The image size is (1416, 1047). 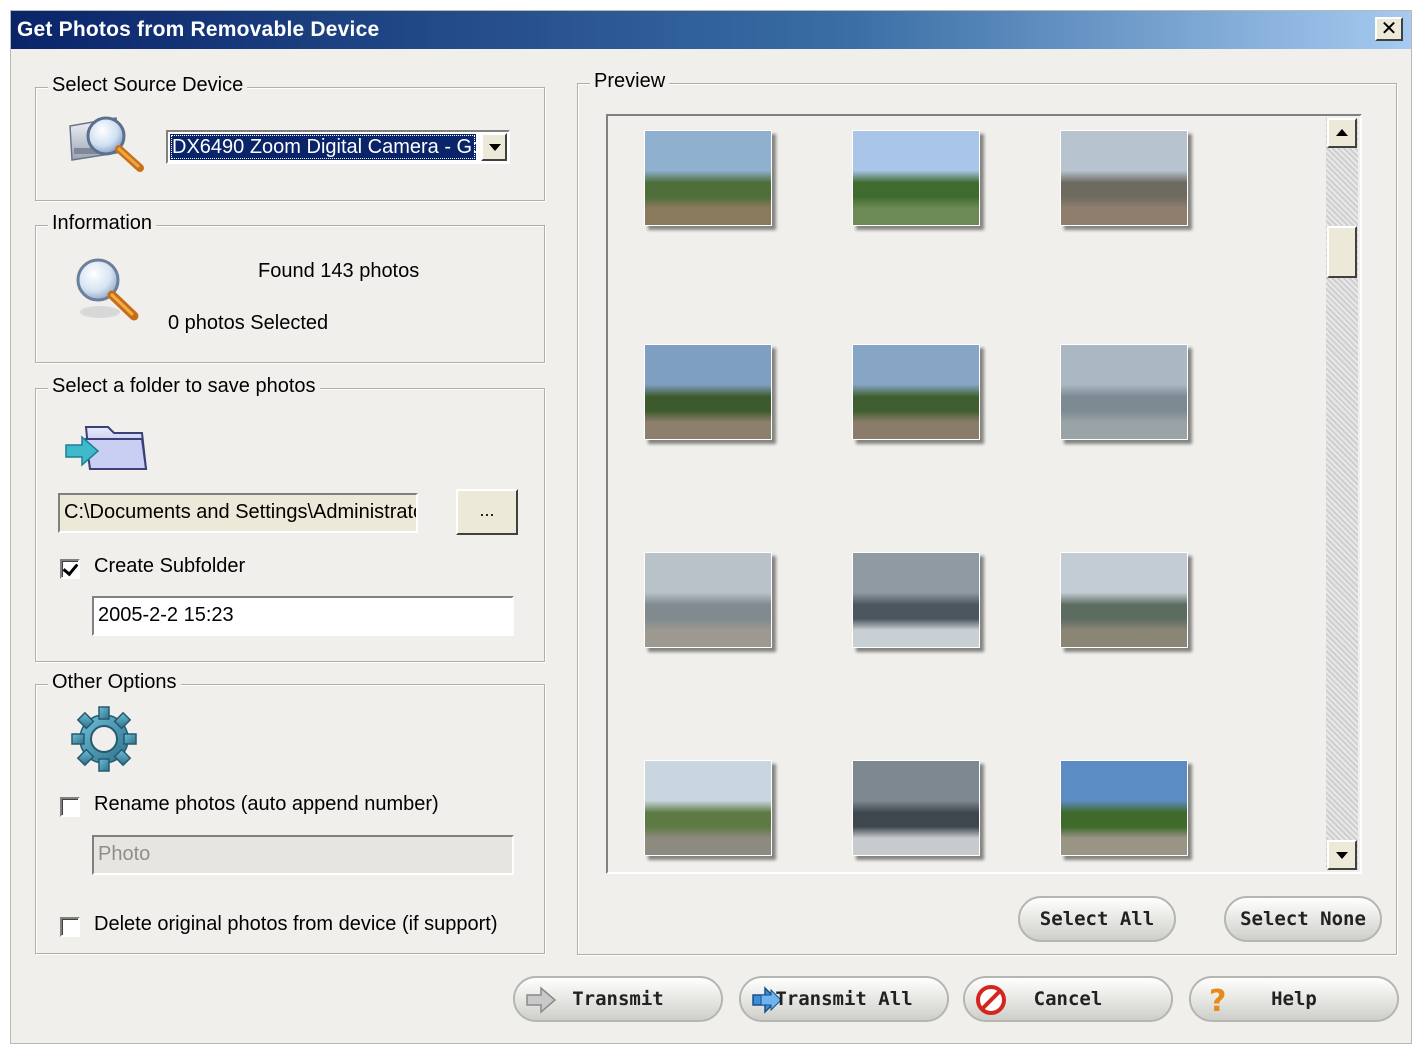 I want to click on transmit-all-label: Transmit All, so click(x=844, y=999).